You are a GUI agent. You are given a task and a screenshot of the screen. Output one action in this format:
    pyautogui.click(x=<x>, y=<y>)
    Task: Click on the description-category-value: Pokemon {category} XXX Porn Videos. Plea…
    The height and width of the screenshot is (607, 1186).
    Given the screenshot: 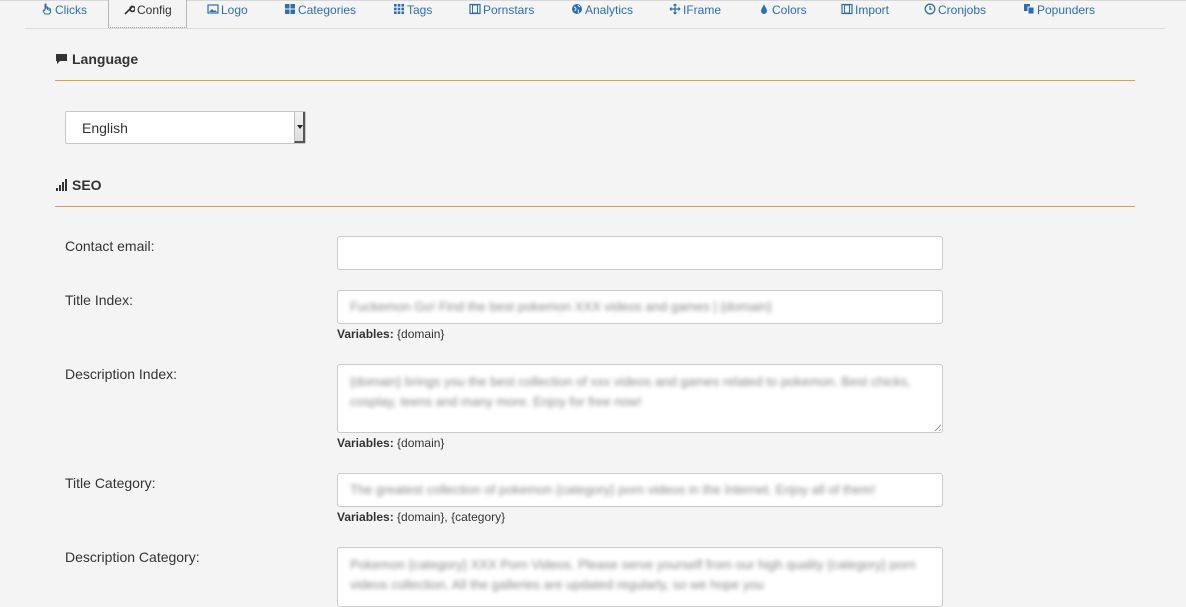 What is the action you would take?
    pyautogui.click(x=633, y=574)
    